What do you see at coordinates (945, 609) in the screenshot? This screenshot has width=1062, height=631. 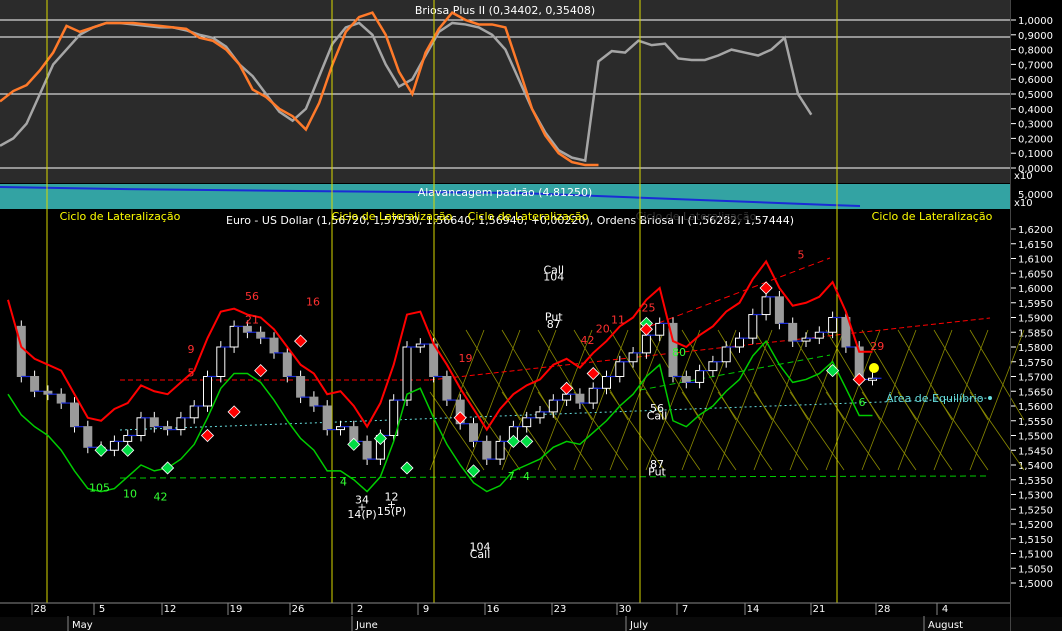 I see `x-tick-label: 4` at bounding box center [945, 609].